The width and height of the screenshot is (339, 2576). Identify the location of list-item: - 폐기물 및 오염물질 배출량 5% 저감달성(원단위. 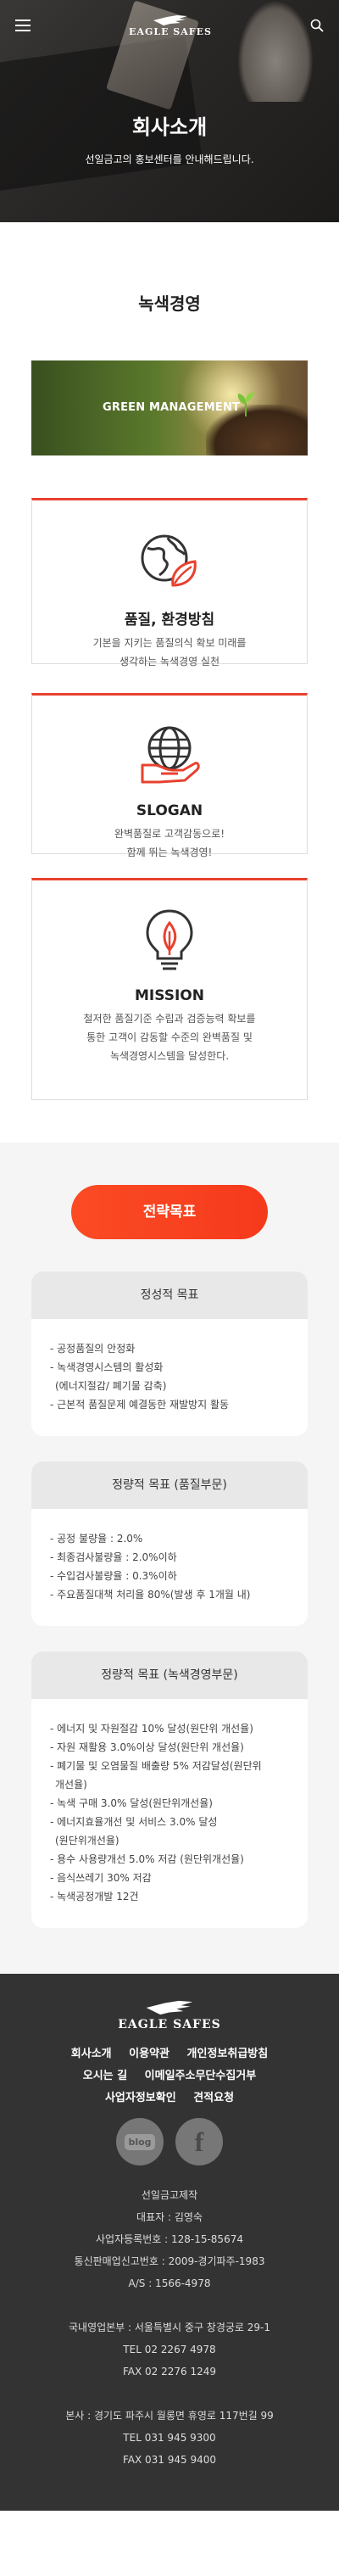
(156, 1766).